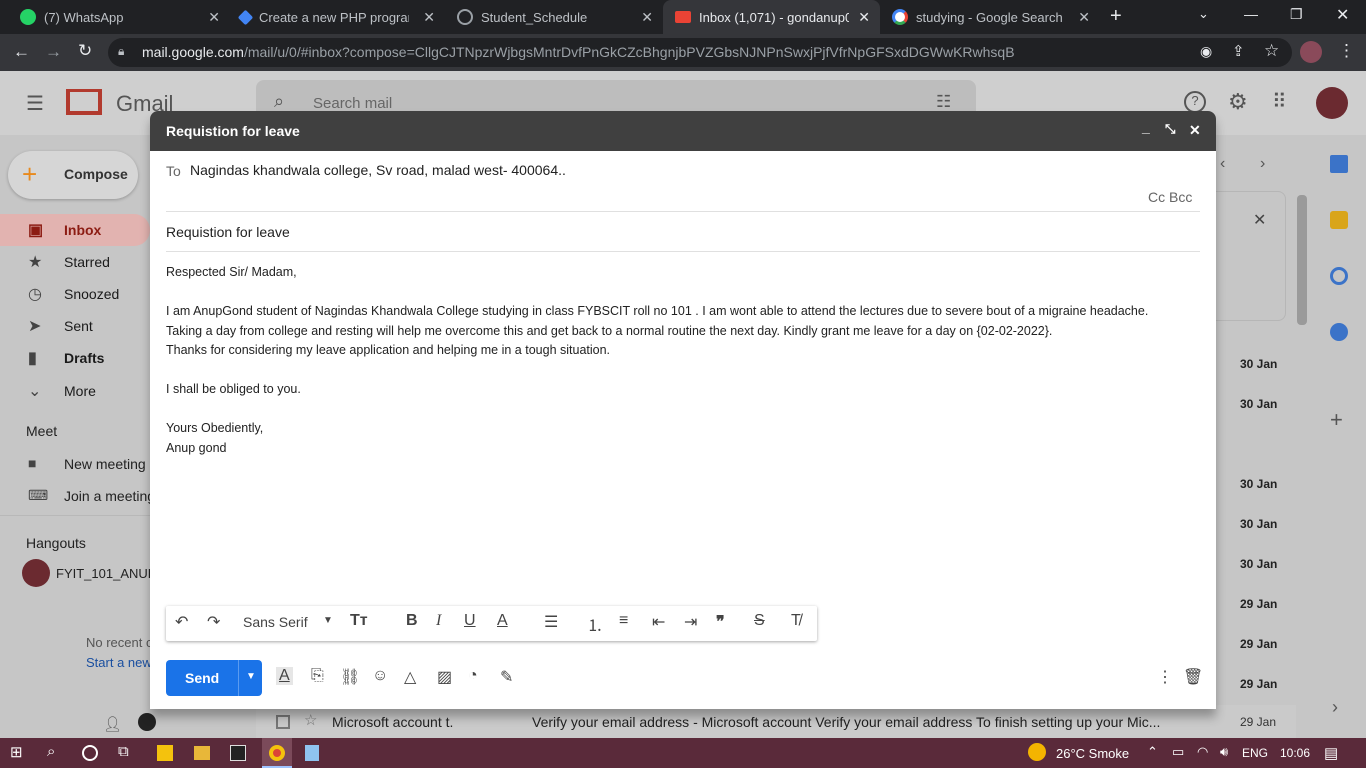  What do you see at coordinates (1202, 752) in the screenshot?
I see `wifi-icon: ◠` at bounding box center [1202, 752].